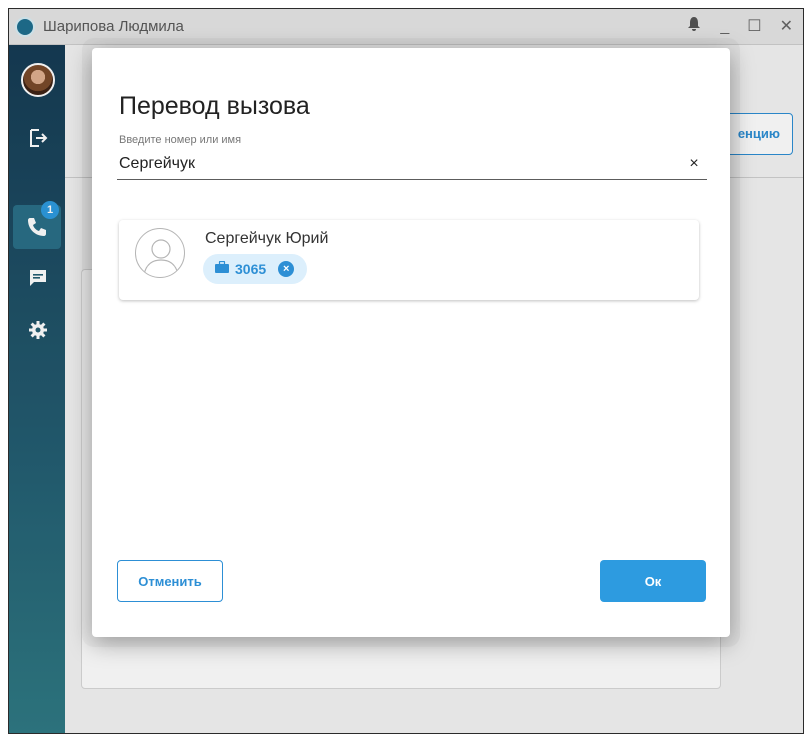 The width and height of the screenshot is (806, 736). Describe the element at coordinates (180, 140) in the screenshot. I see `search-label: Введите номер или имя` at that location.